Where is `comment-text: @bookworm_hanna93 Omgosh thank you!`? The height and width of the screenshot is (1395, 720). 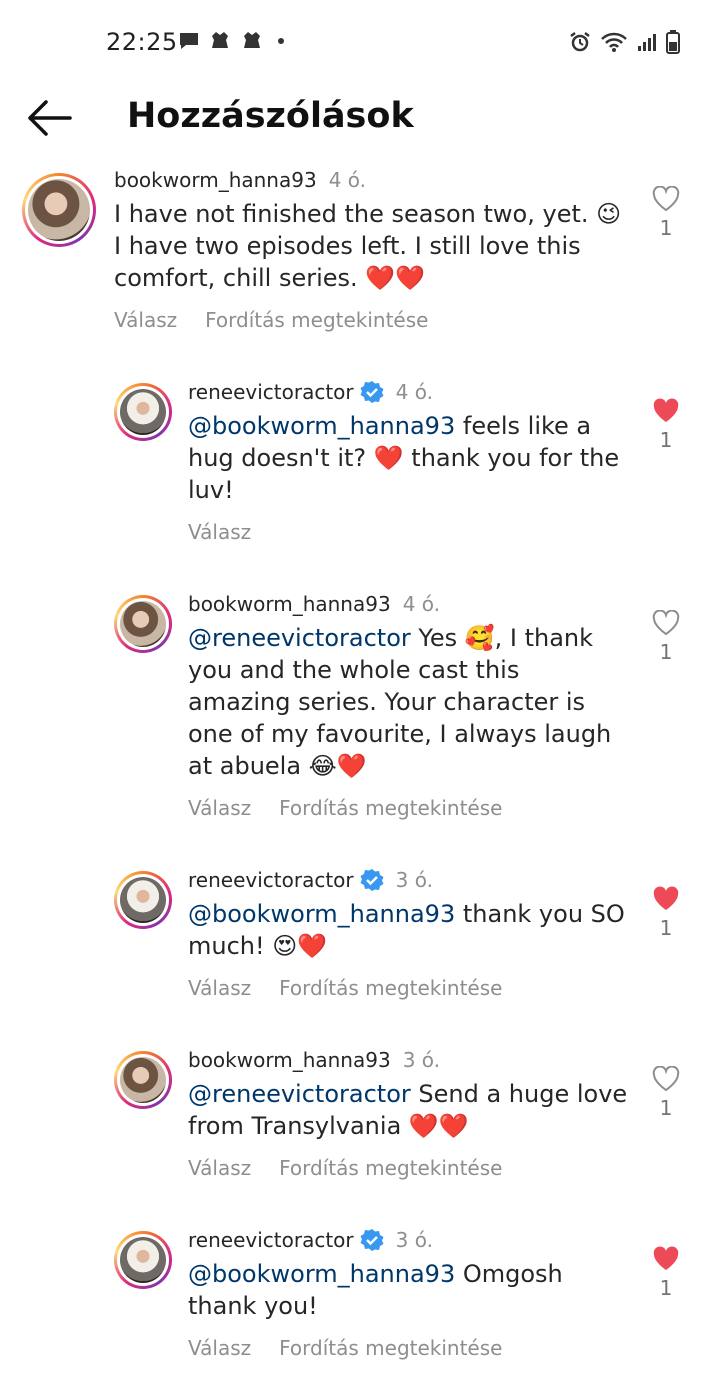 comment-text: @bookworm_hanna93 Omgosh thank you! is located at coordinates (375, 1290).